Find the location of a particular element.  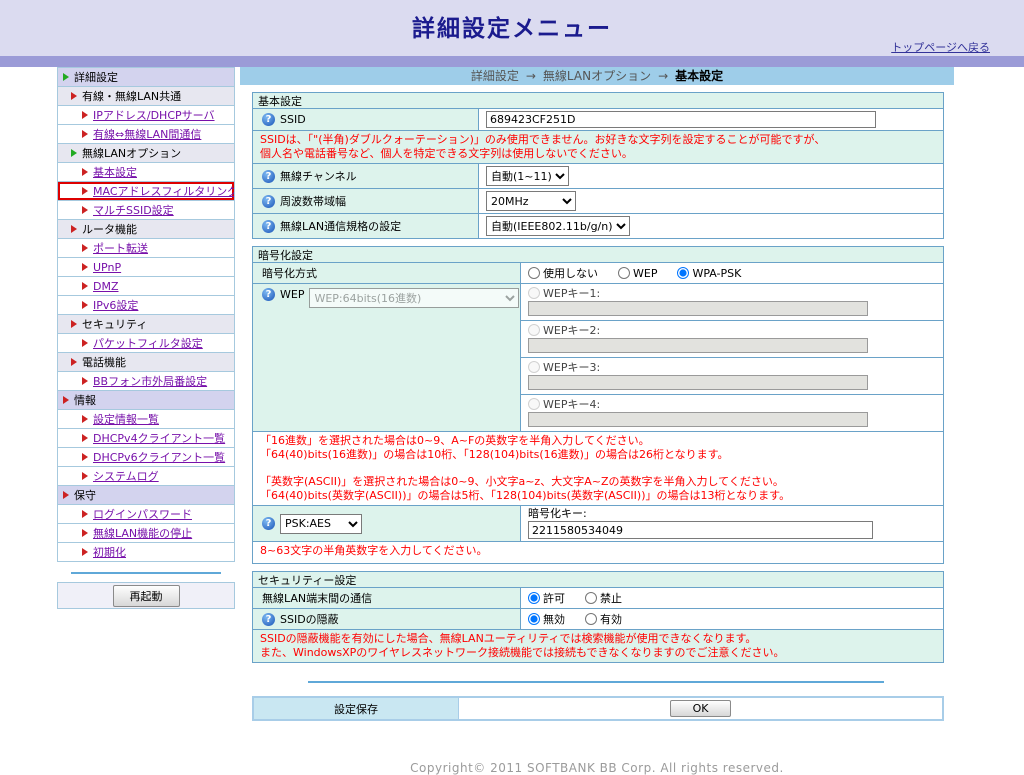

ssid-hide-enabled-radio is located at coordinates (591, 619).